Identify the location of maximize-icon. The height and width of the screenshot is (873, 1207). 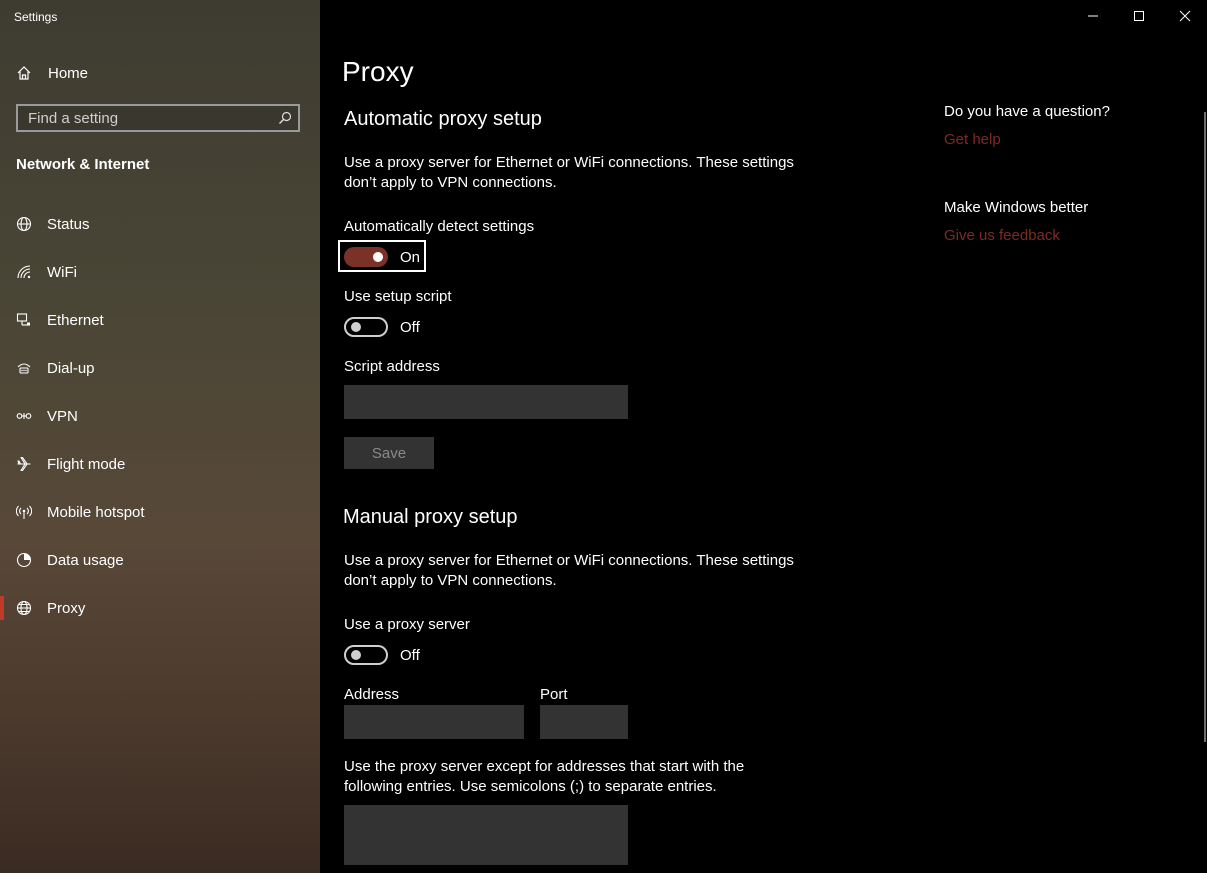
(1139, 16).